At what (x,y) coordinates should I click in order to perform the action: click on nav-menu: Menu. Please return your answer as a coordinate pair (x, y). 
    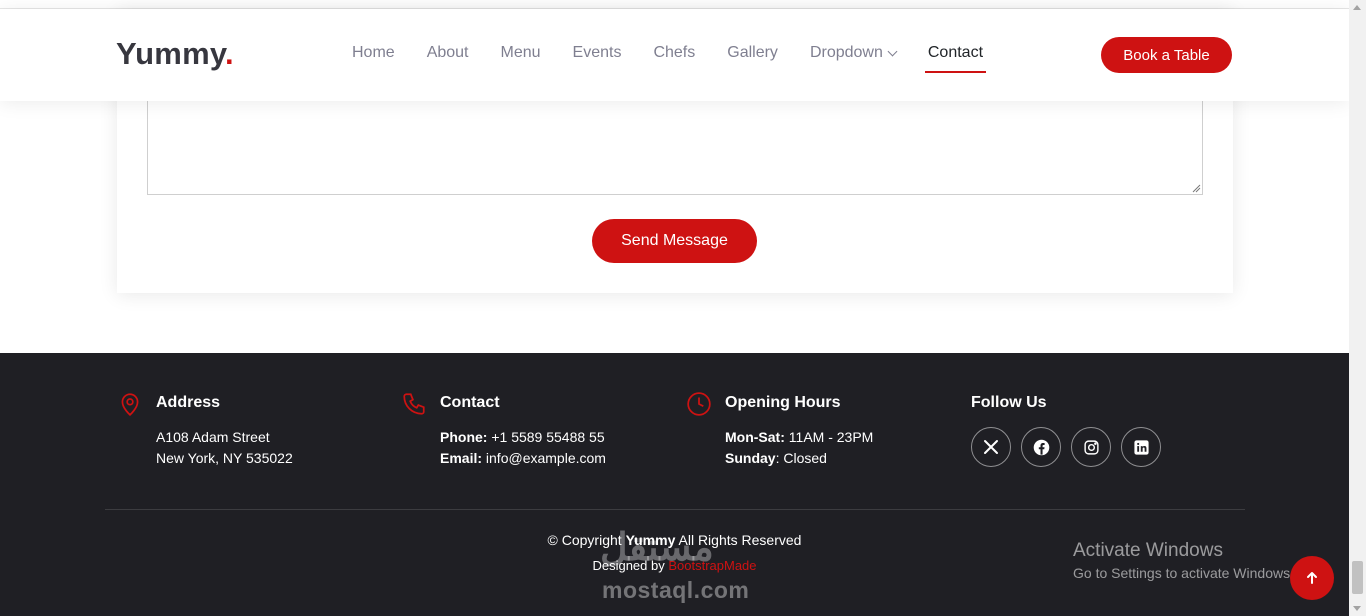
    Looking at the image, I should click on (521, 53).